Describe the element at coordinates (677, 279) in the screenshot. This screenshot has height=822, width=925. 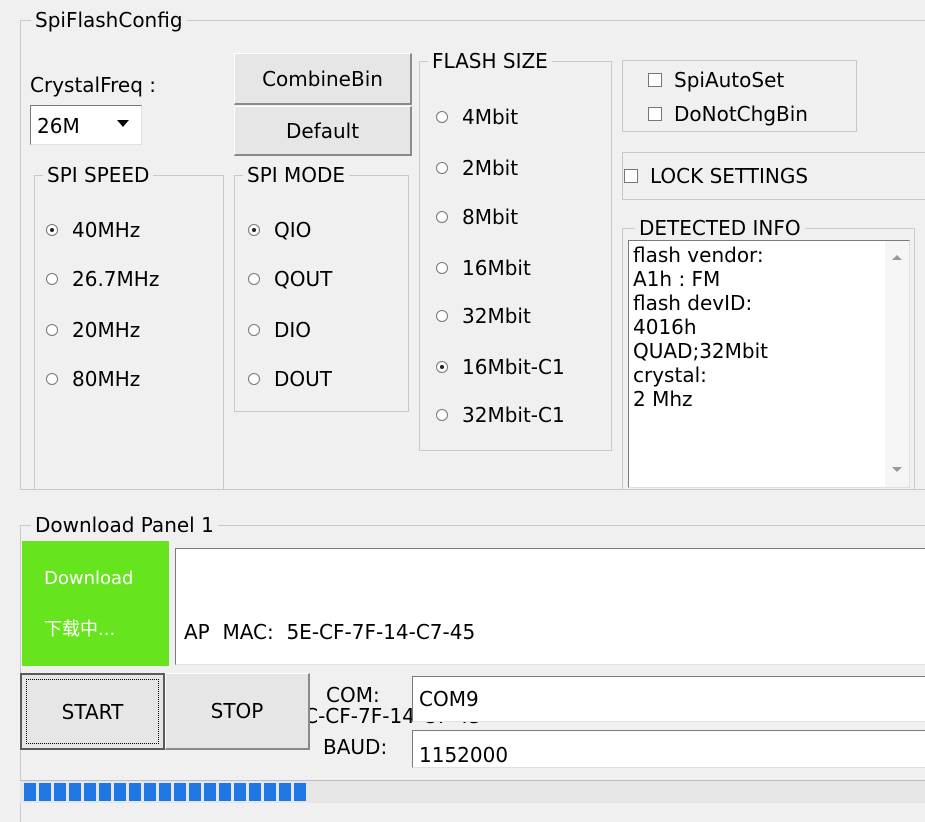
I see `detected-info-line: A1h : FM` at that location.